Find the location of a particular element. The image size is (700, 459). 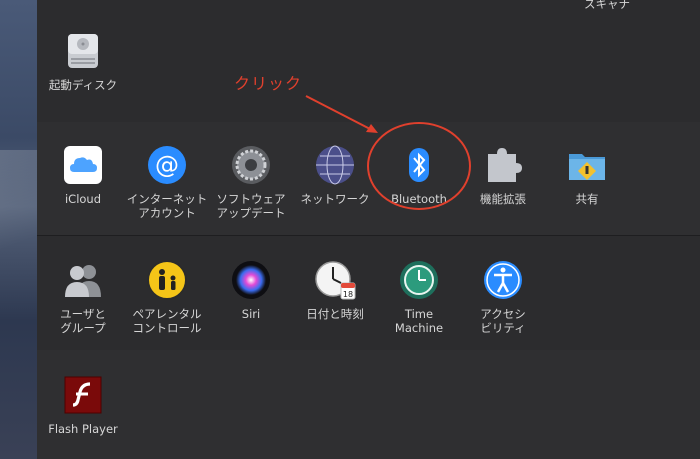

pref-network: ネットワーク is located at coordinates (335, 175).